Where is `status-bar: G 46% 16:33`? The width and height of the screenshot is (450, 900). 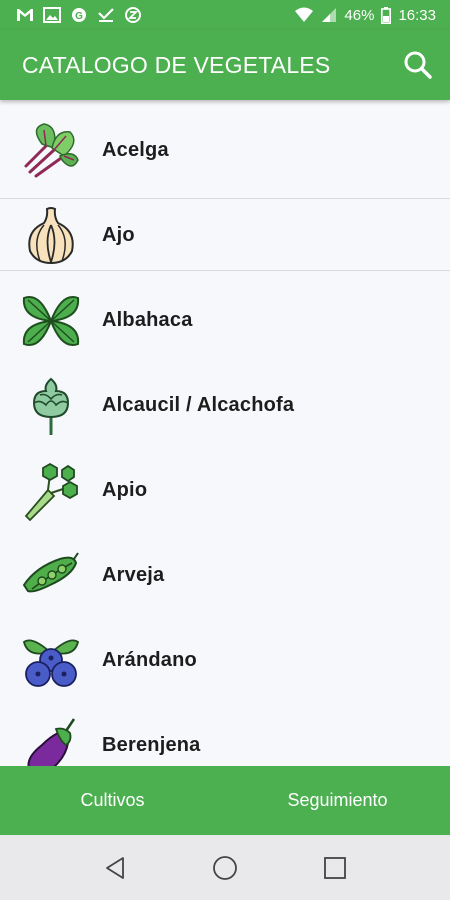 status-bar: G 46% 16:33 is located at coordinates (225, 15).